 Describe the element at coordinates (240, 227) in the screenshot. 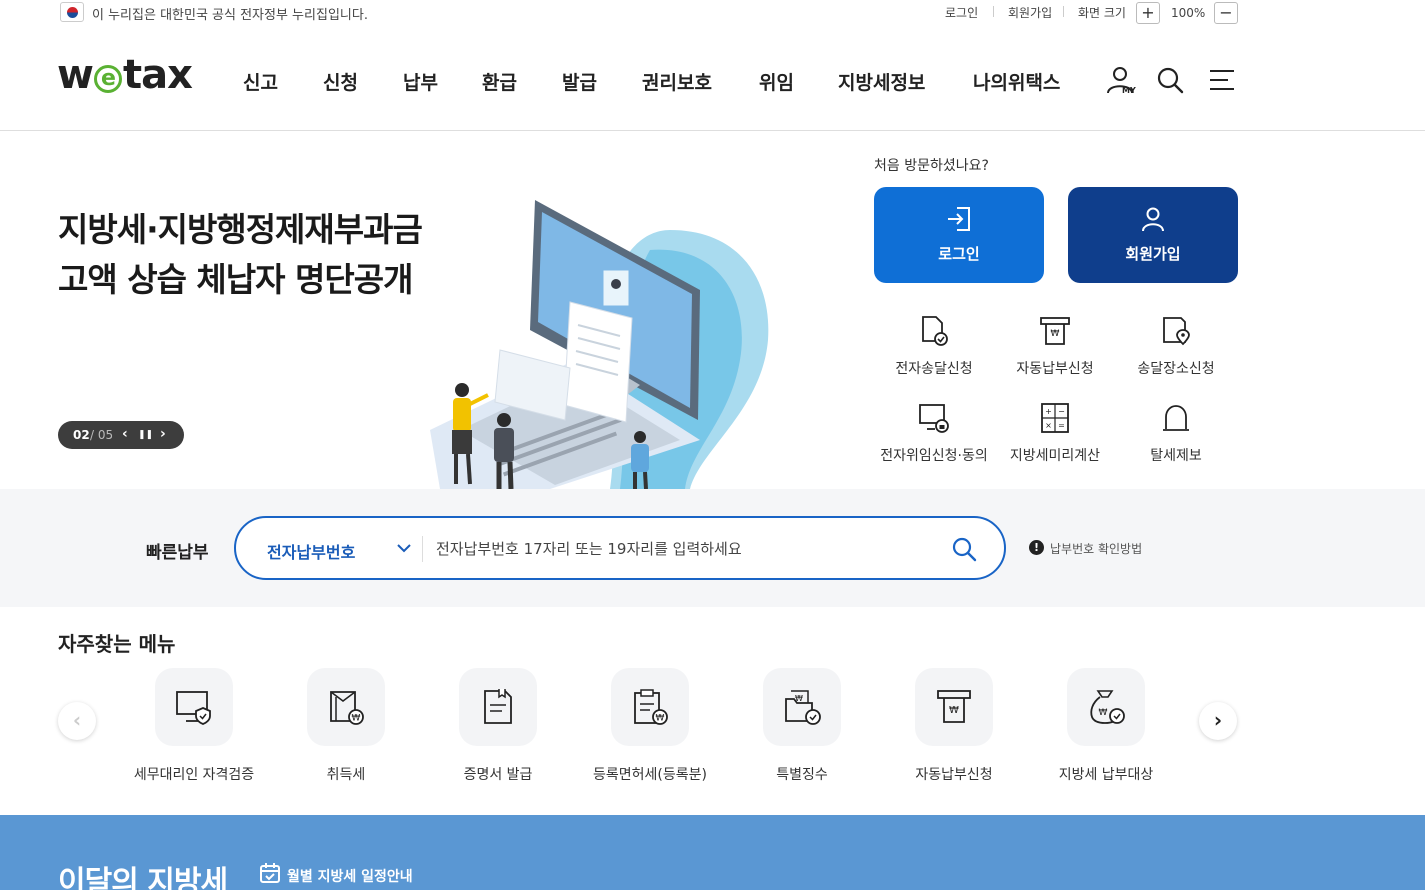

I see `hero-title-line1: 지방세·지방행정제재부과금` at that location.